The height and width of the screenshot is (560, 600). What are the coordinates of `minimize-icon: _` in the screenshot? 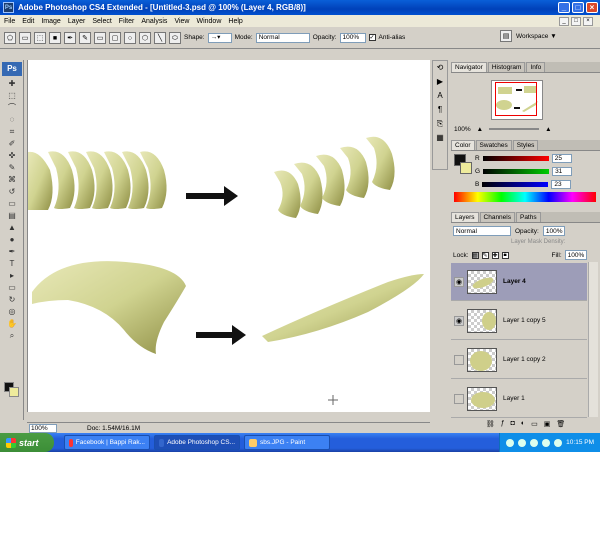 It's located at (564, 7).